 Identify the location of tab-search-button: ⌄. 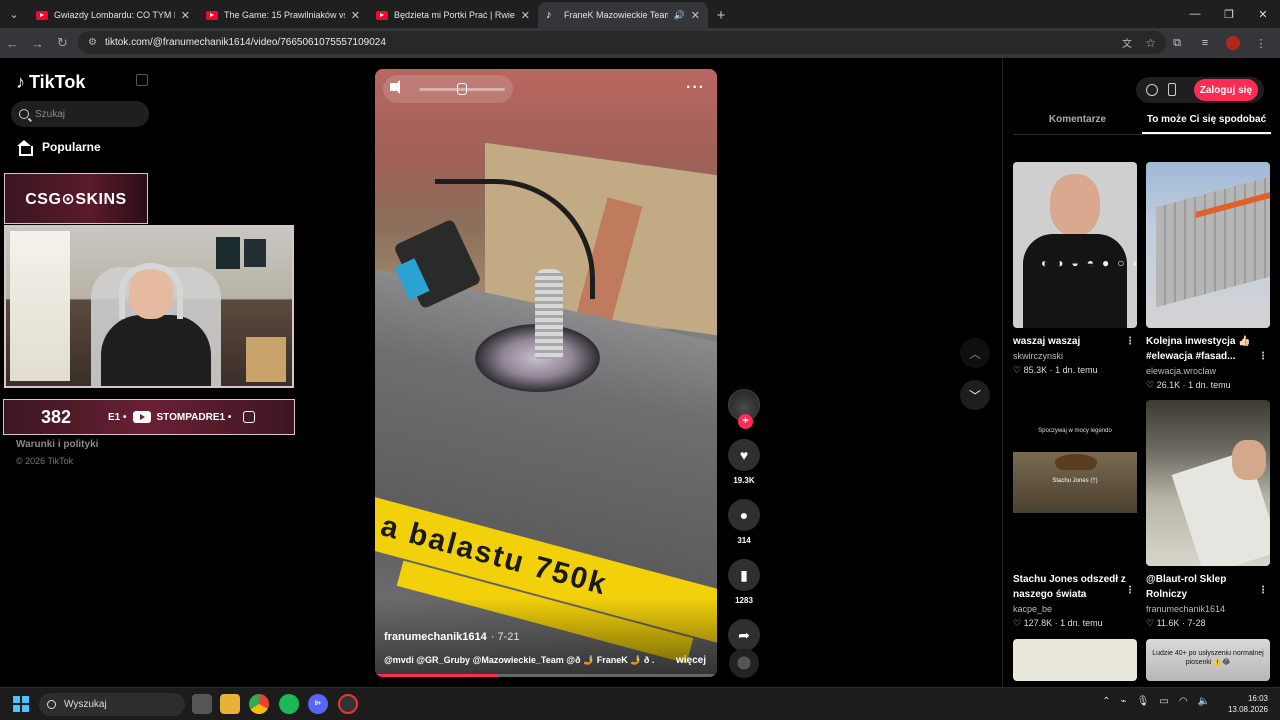
(14, 14).